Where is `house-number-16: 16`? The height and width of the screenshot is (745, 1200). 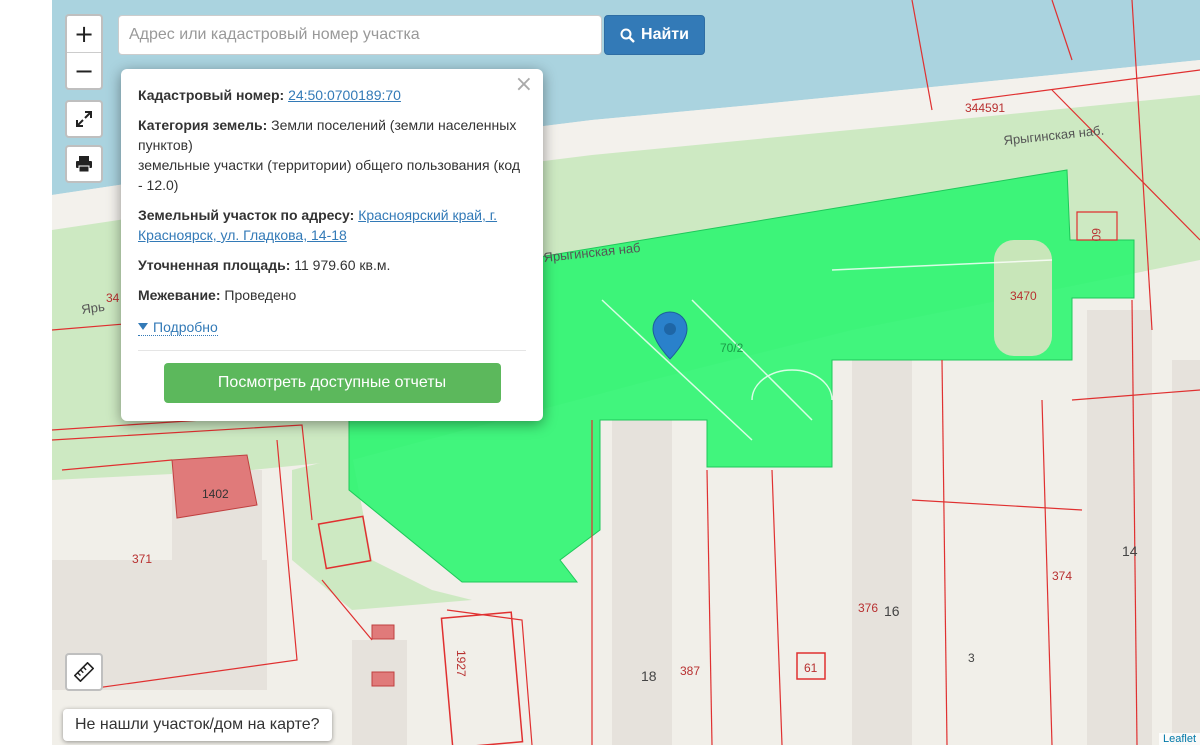 house-number-16: 16 is located at coordinates (892, 611).